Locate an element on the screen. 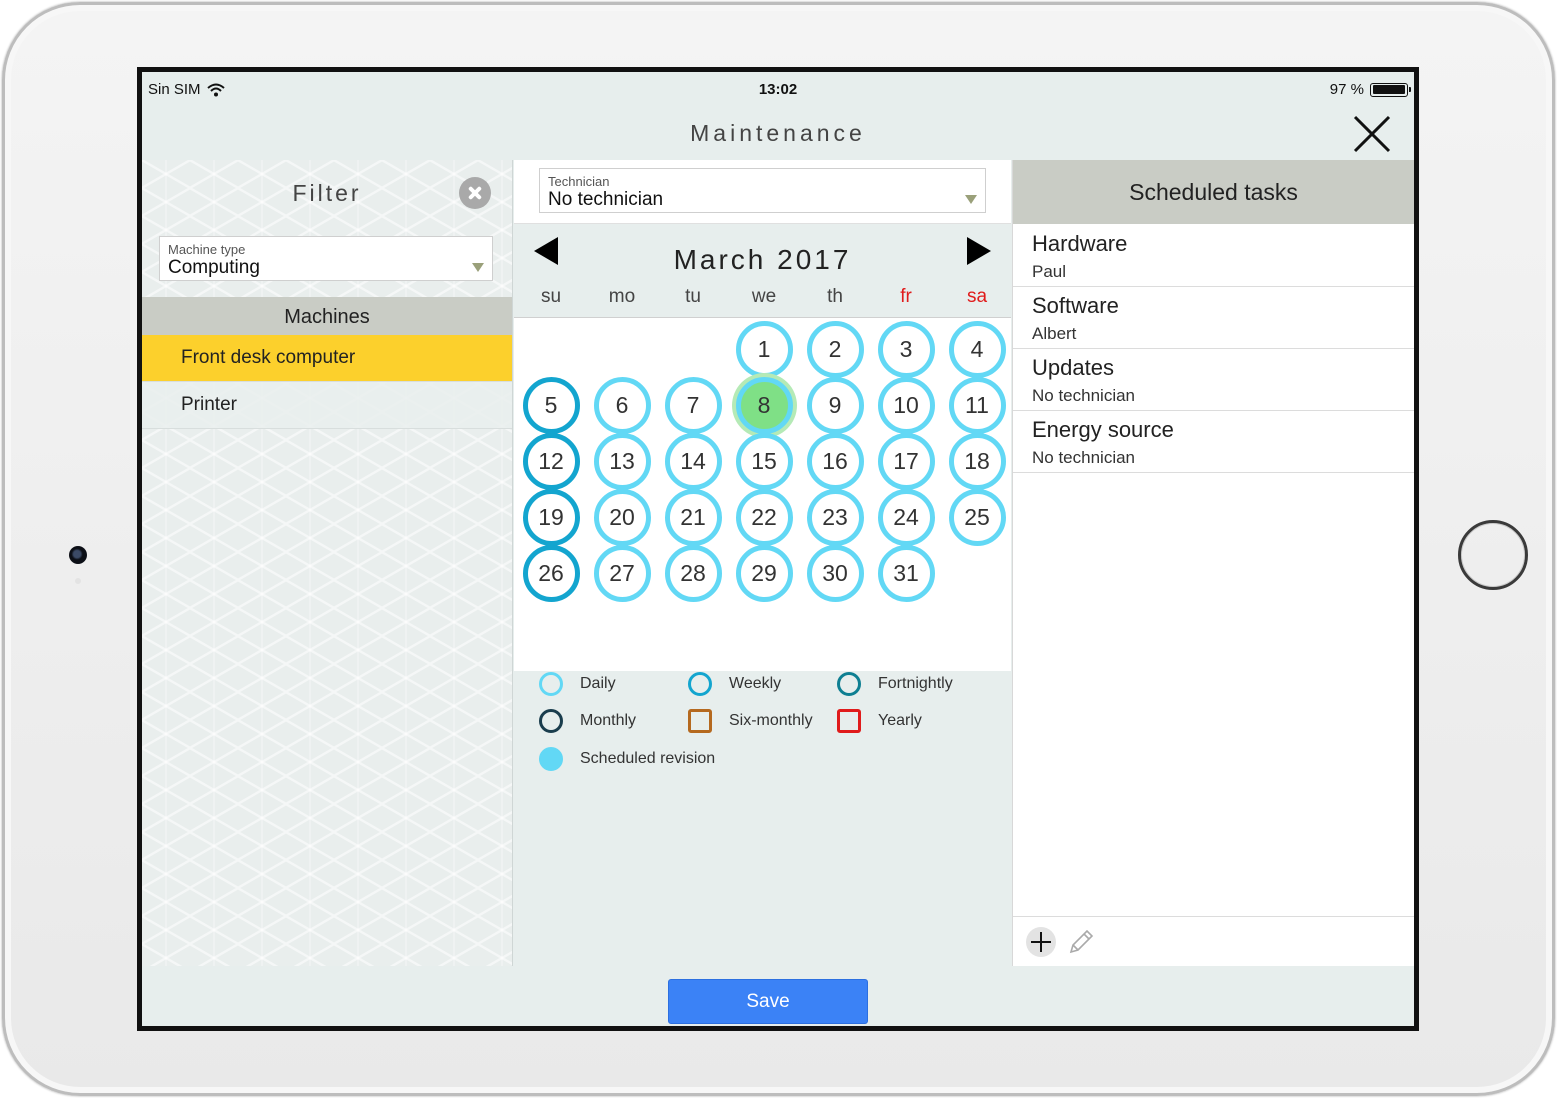  calendar-day-12: 12 is located at coordinates (551, 461).